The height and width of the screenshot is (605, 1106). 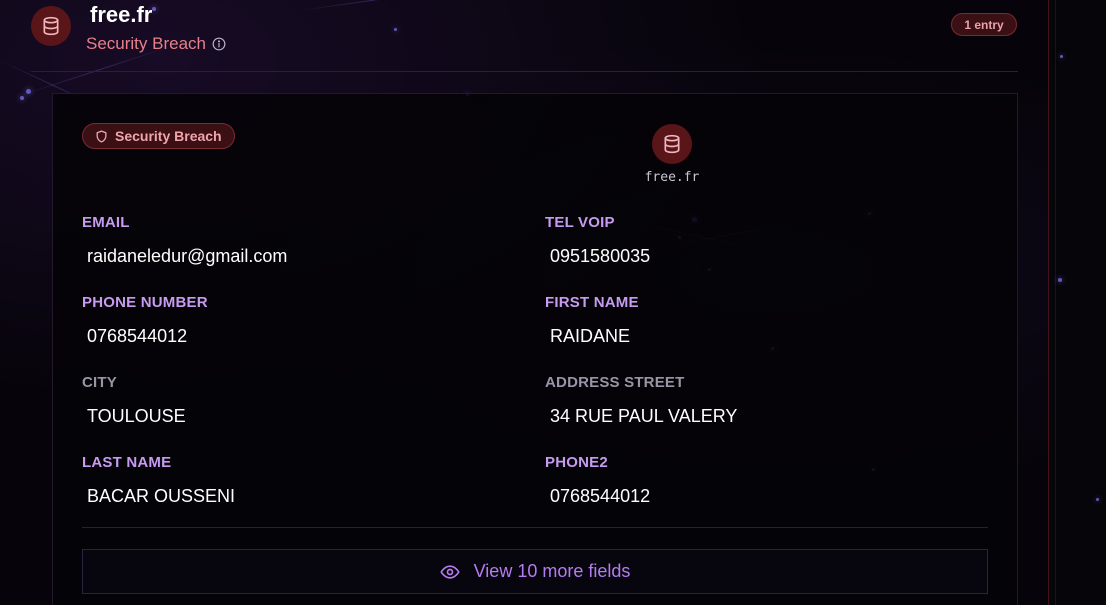 What do you see at coordinates (145, 302) in the screenshot?
I see `field-label-phone-number: PHONE NUMBER` at bounding box center [145, 302].